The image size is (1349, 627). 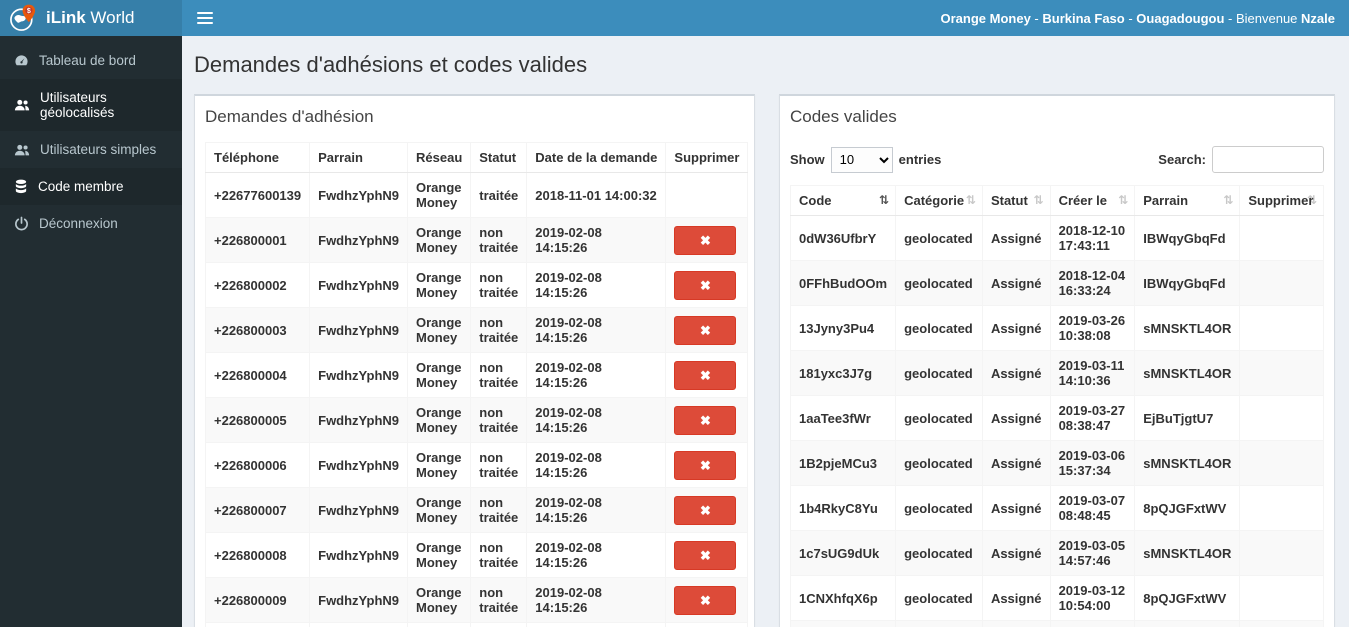 I want to click on code-cell: 0dW36UfbrY, so click(x=843, y=238).